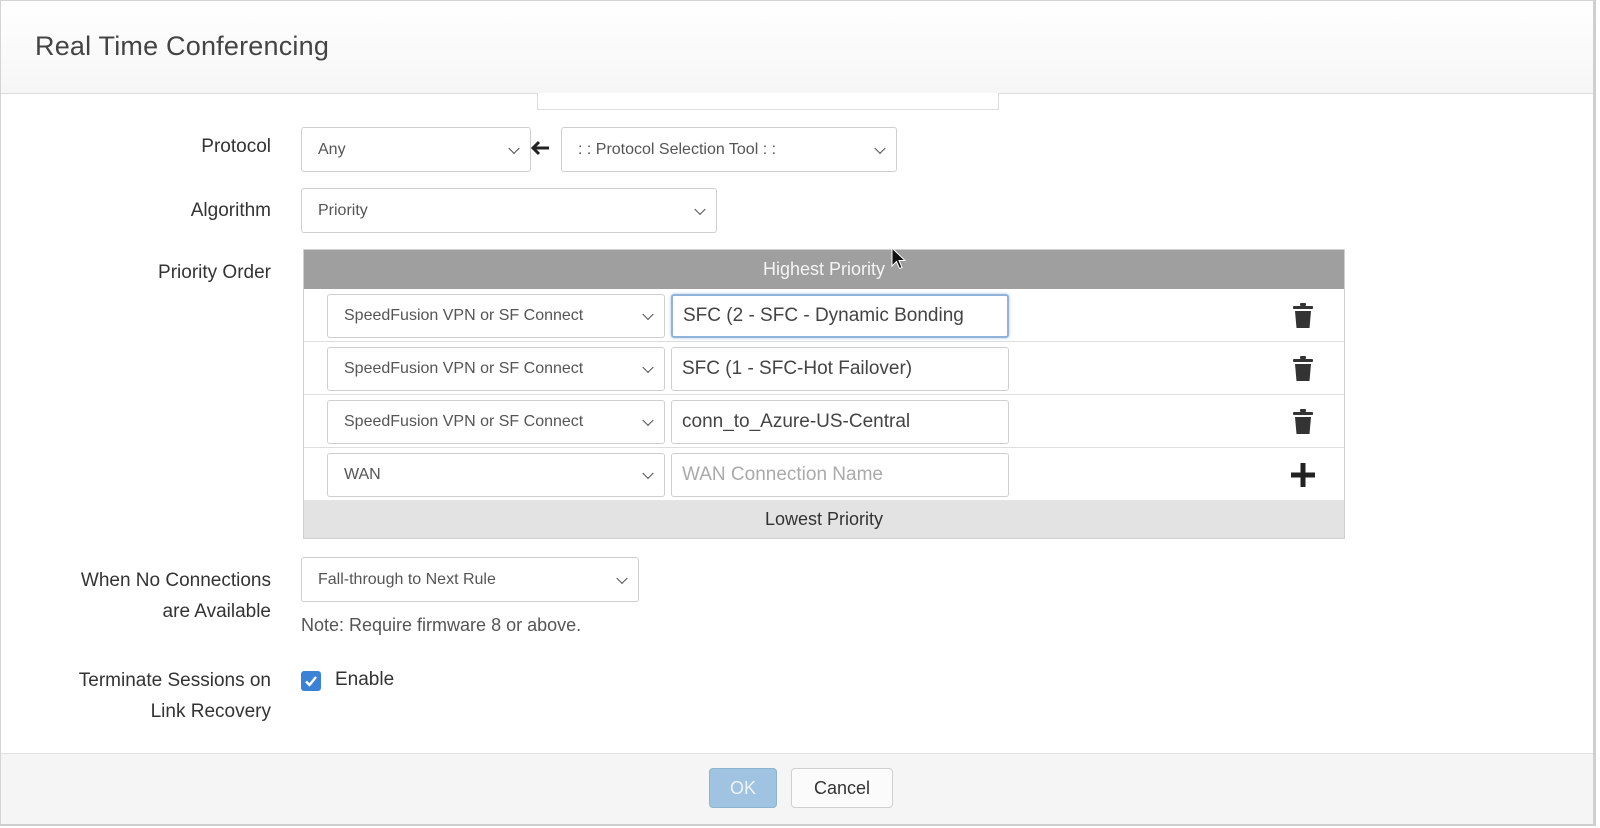 Image resolution: width=1600 pixels, height=828 pixels. What do you see at coordinates (840, 475) in the screenshot?
I see `wan-connection-name-input: WAN Connection Name` at bounding box center [840, 475].